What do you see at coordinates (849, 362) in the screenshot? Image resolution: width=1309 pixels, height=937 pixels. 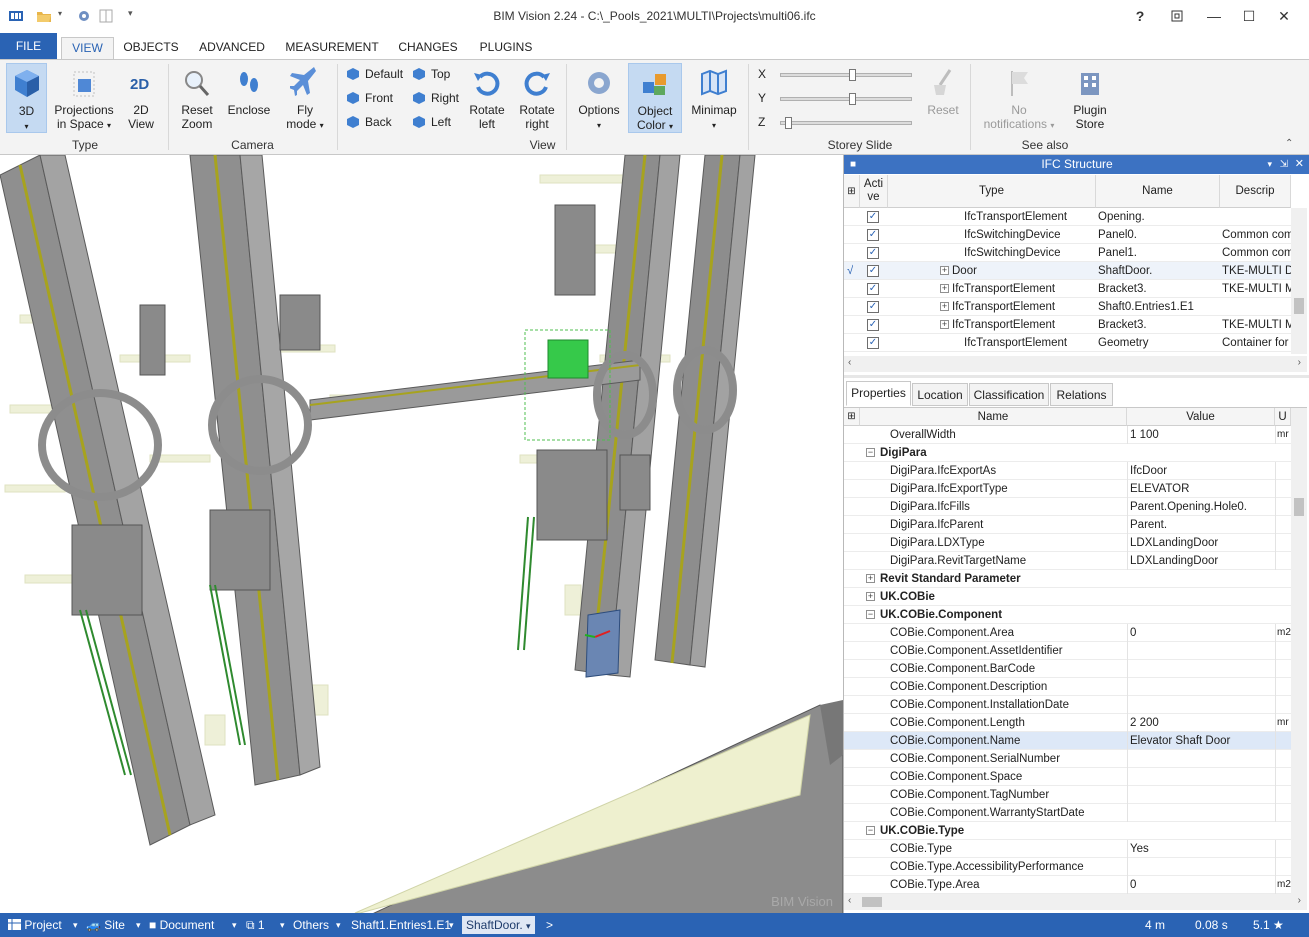 I see `scroll-left-icon: ‹` at bounding box center [849, 362].